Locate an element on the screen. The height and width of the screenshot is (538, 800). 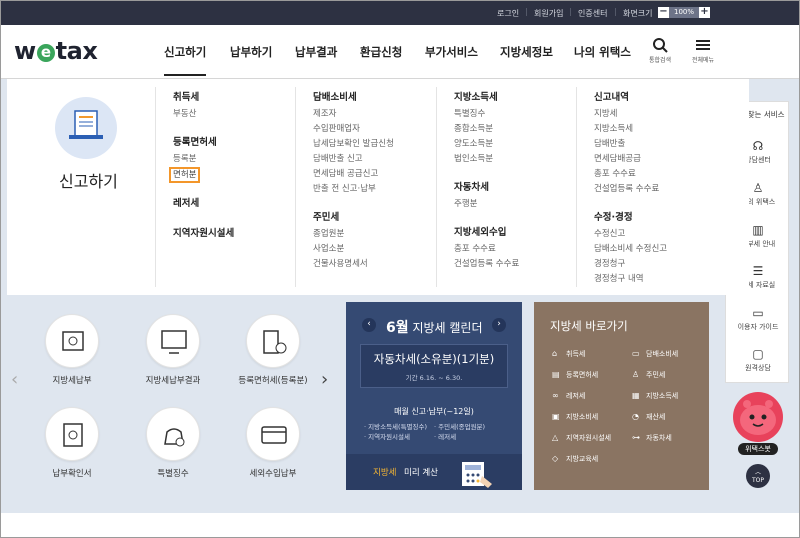
calendar-prev-icon: ‹ is located at coordinates (369, 325).